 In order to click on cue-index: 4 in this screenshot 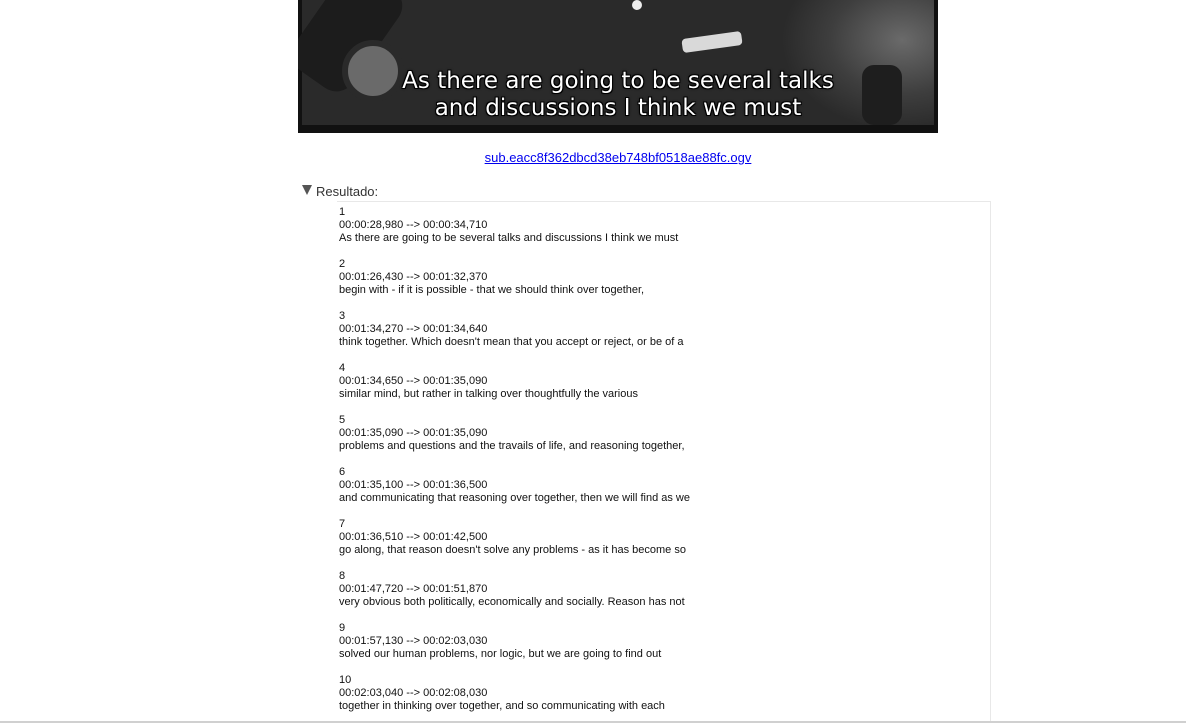, I will do `click(342, 368)`.